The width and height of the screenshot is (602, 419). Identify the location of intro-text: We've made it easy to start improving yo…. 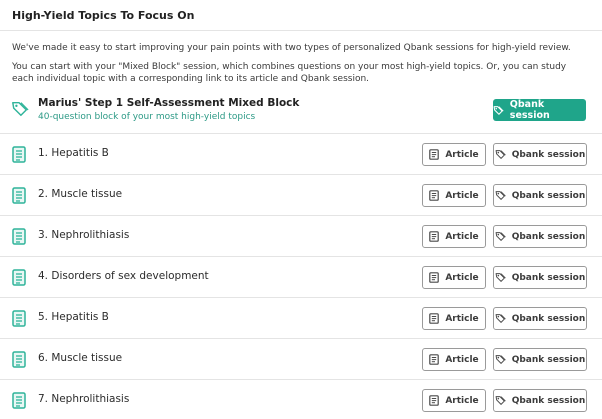
(301, 58).